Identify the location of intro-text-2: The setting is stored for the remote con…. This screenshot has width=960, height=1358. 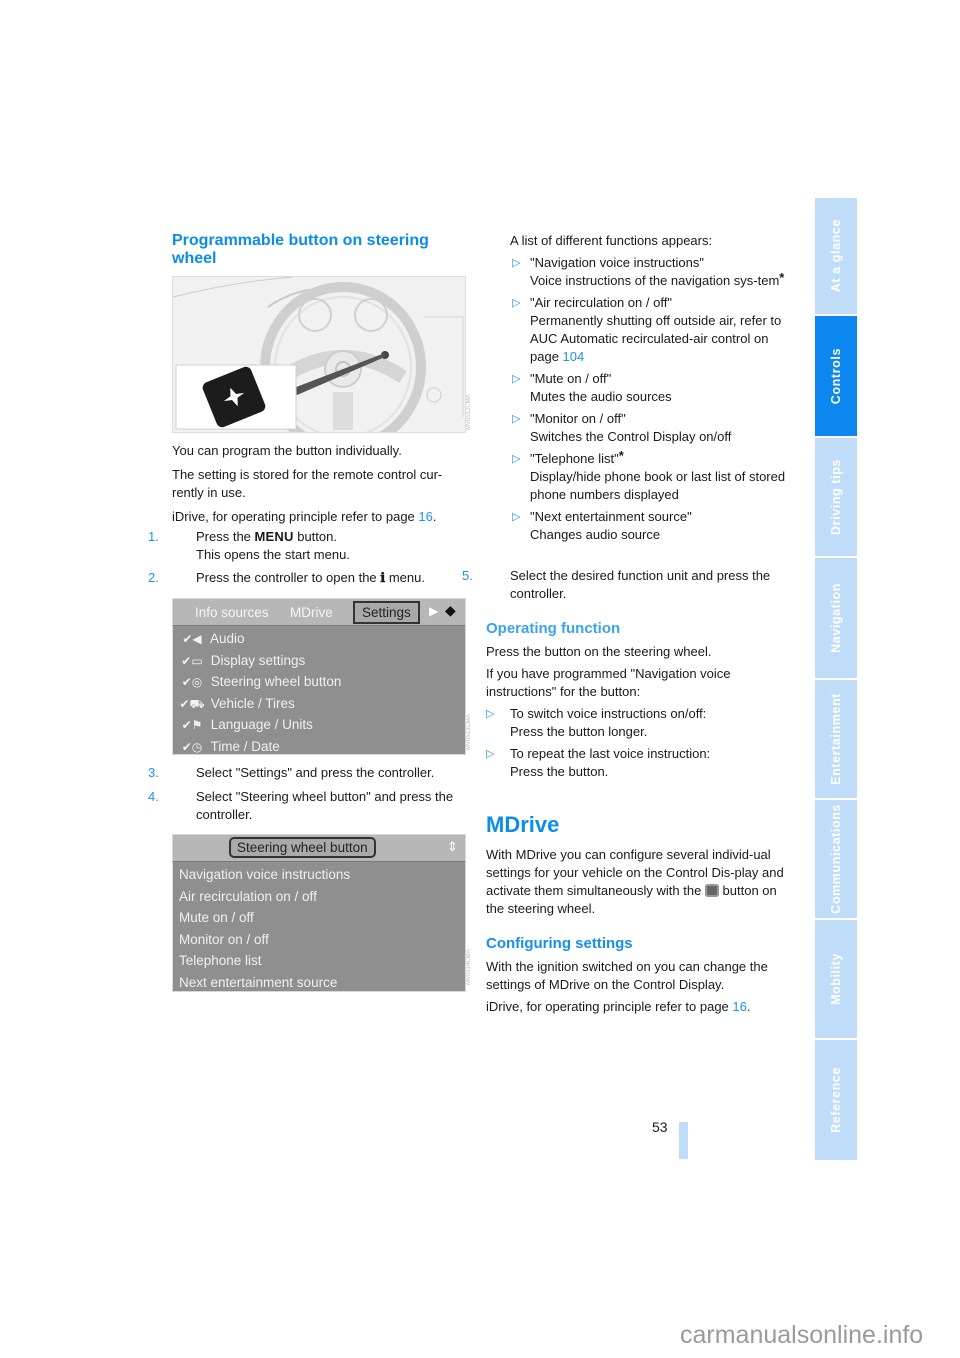
(307, 483).